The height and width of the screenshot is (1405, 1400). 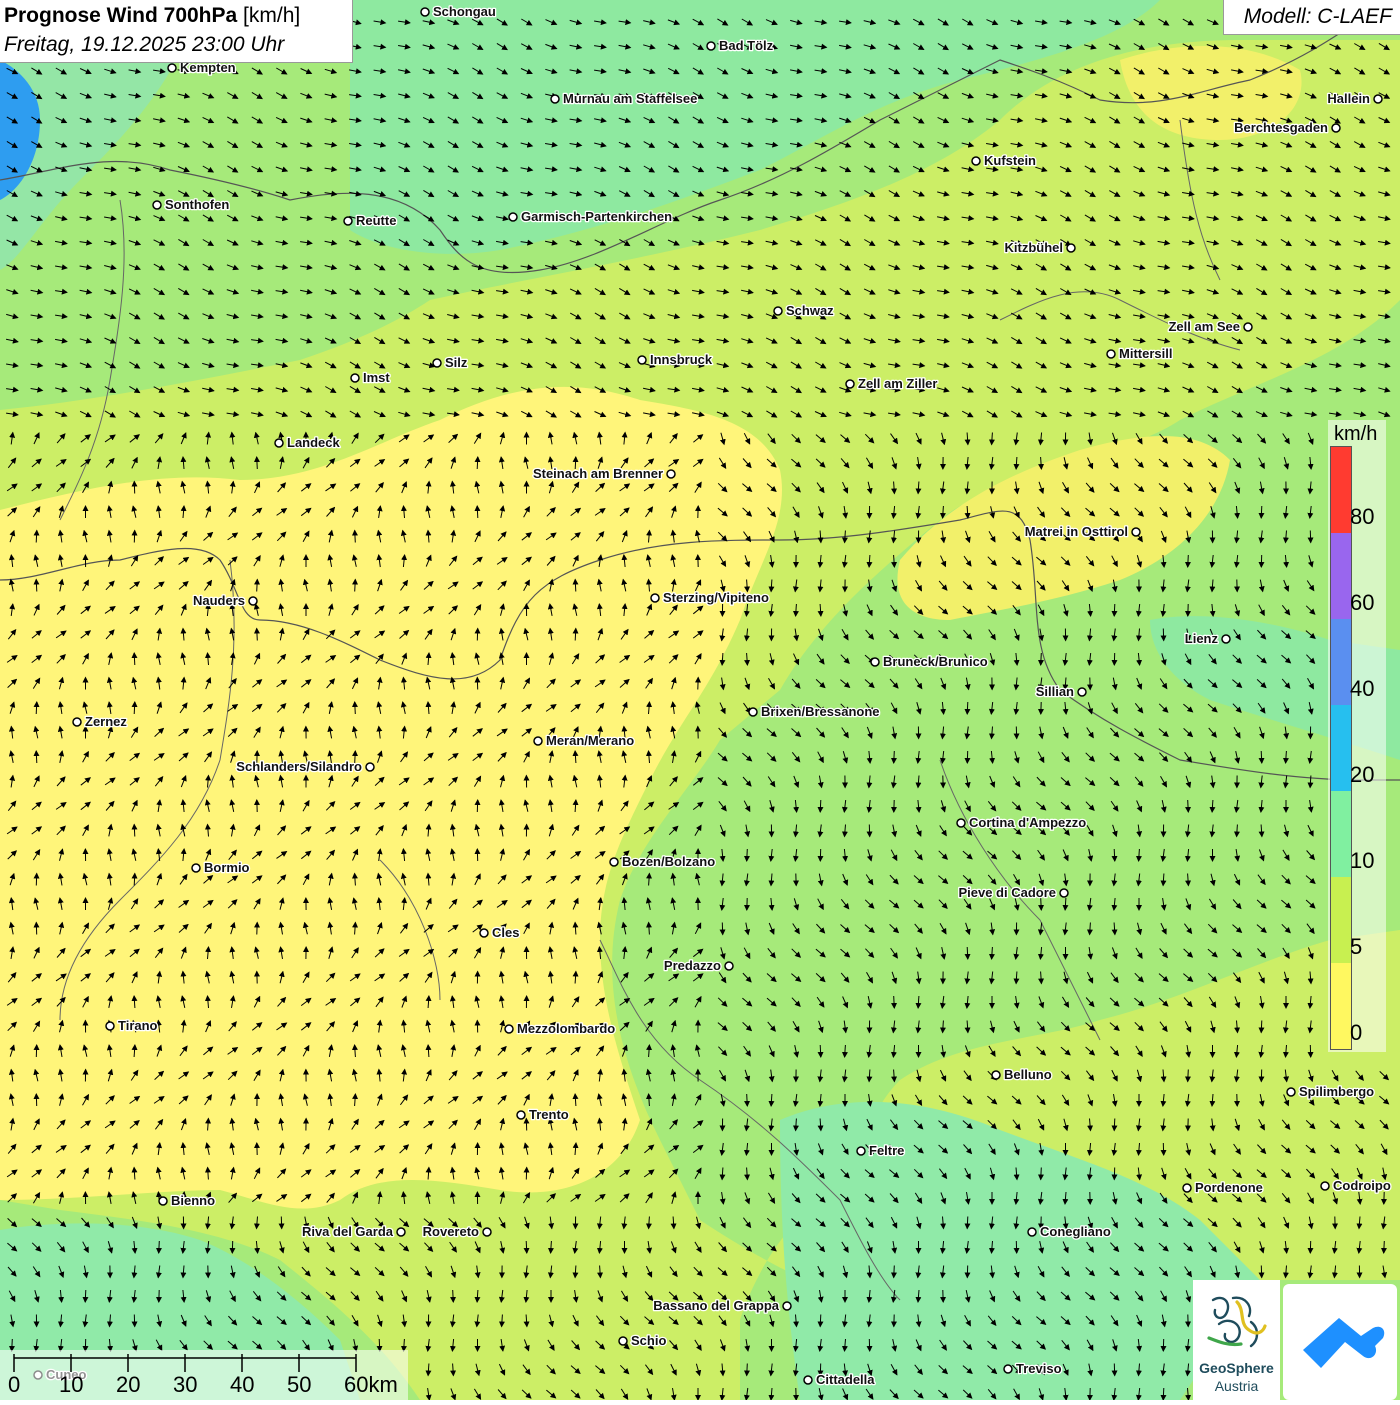 I want to click on city-marker: Bruneck/Brunico, so click(x=929, y=661).